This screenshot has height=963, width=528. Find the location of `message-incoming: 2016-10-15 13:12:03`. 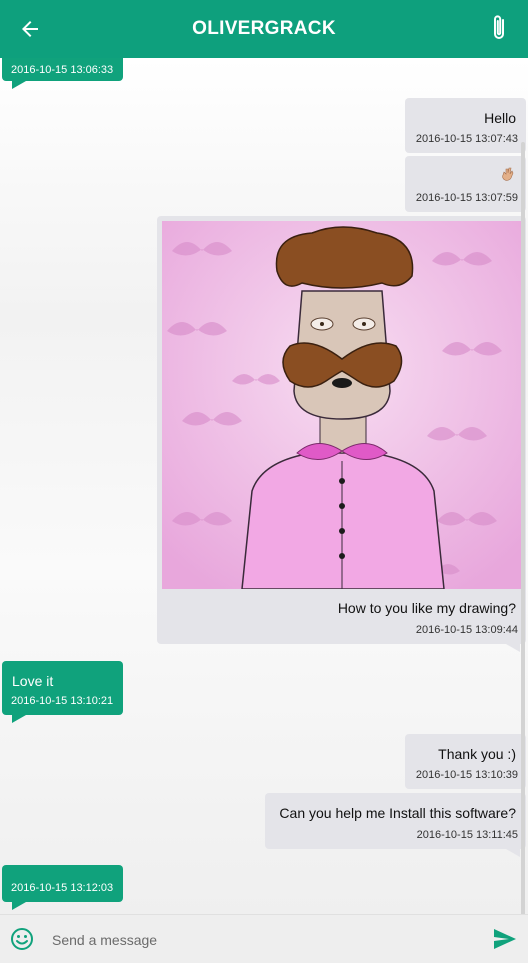

message-incoming: 2016-10-15 13:12:03 is located at coordinates (62, 883).